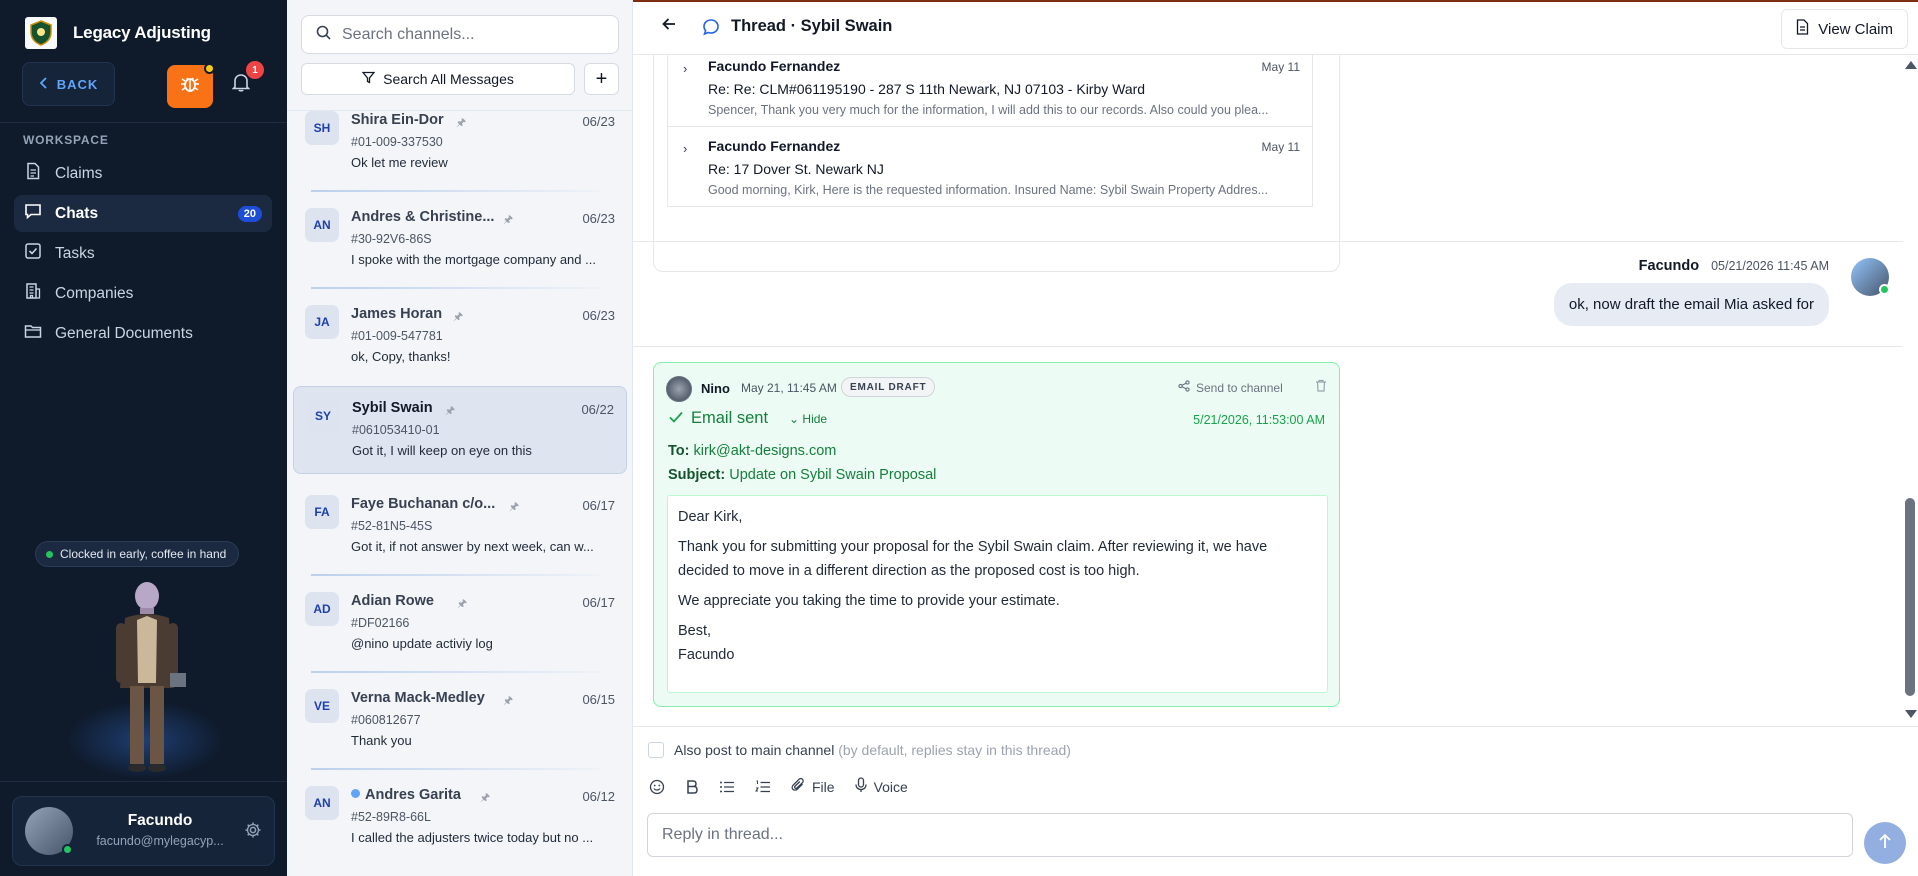 This screenshot has height=876, width=1918. Describe the element at coordinates (1280, 67) in the screenshot. I see `email-date: May 11` at that location.